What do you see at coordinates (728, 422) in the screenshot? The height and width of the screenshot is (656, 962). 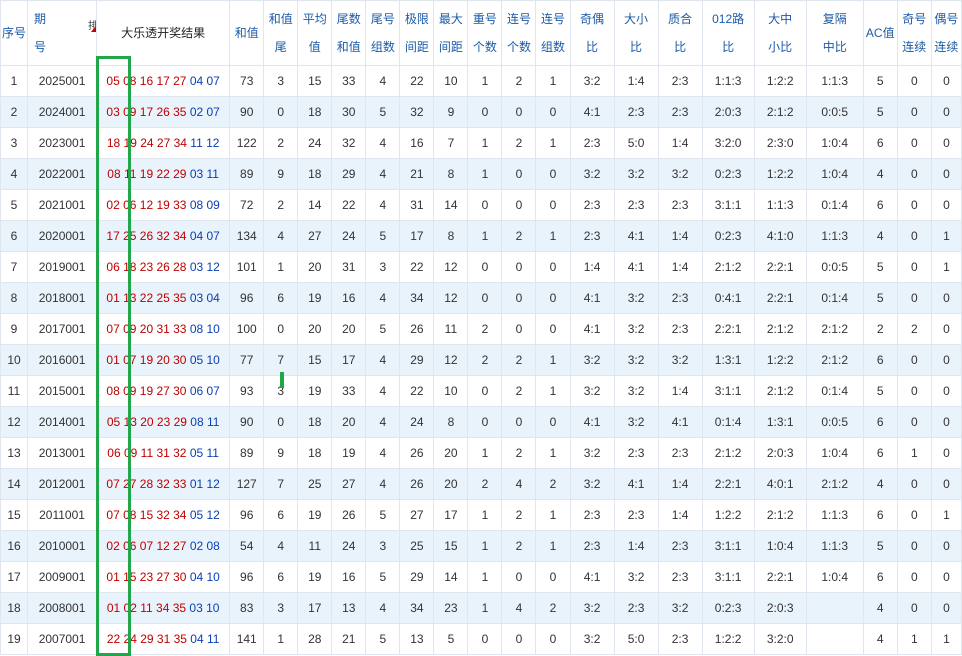 I see `cell-route-012: 0:1:4` at bounding box center [728, 422].